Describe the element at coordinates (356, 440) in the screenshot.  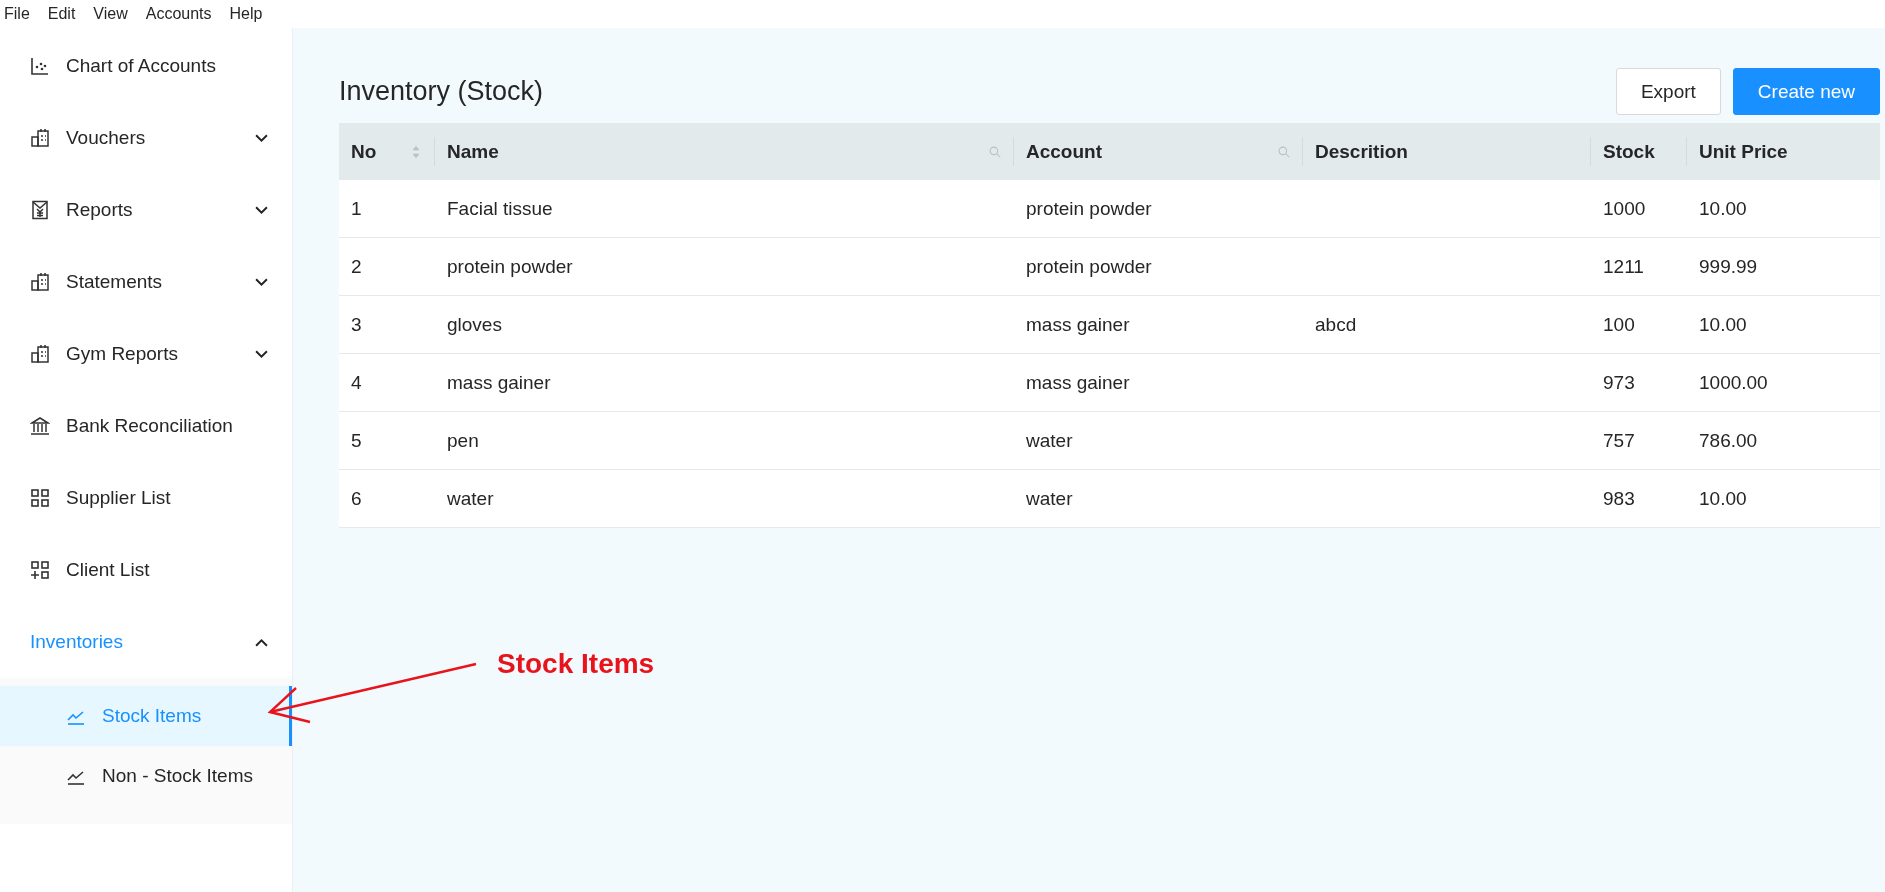
I see `table-cell-text: 5` at that location.